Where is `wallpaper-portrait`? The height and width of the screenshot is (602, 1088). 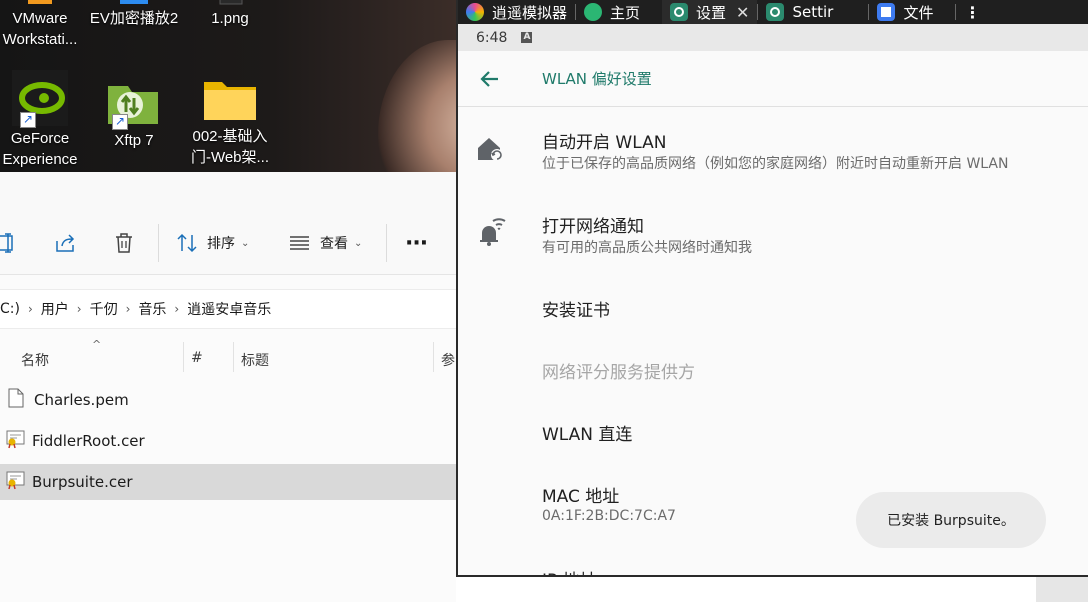 wallpaper-portrait is located at coordinates (417, 106).